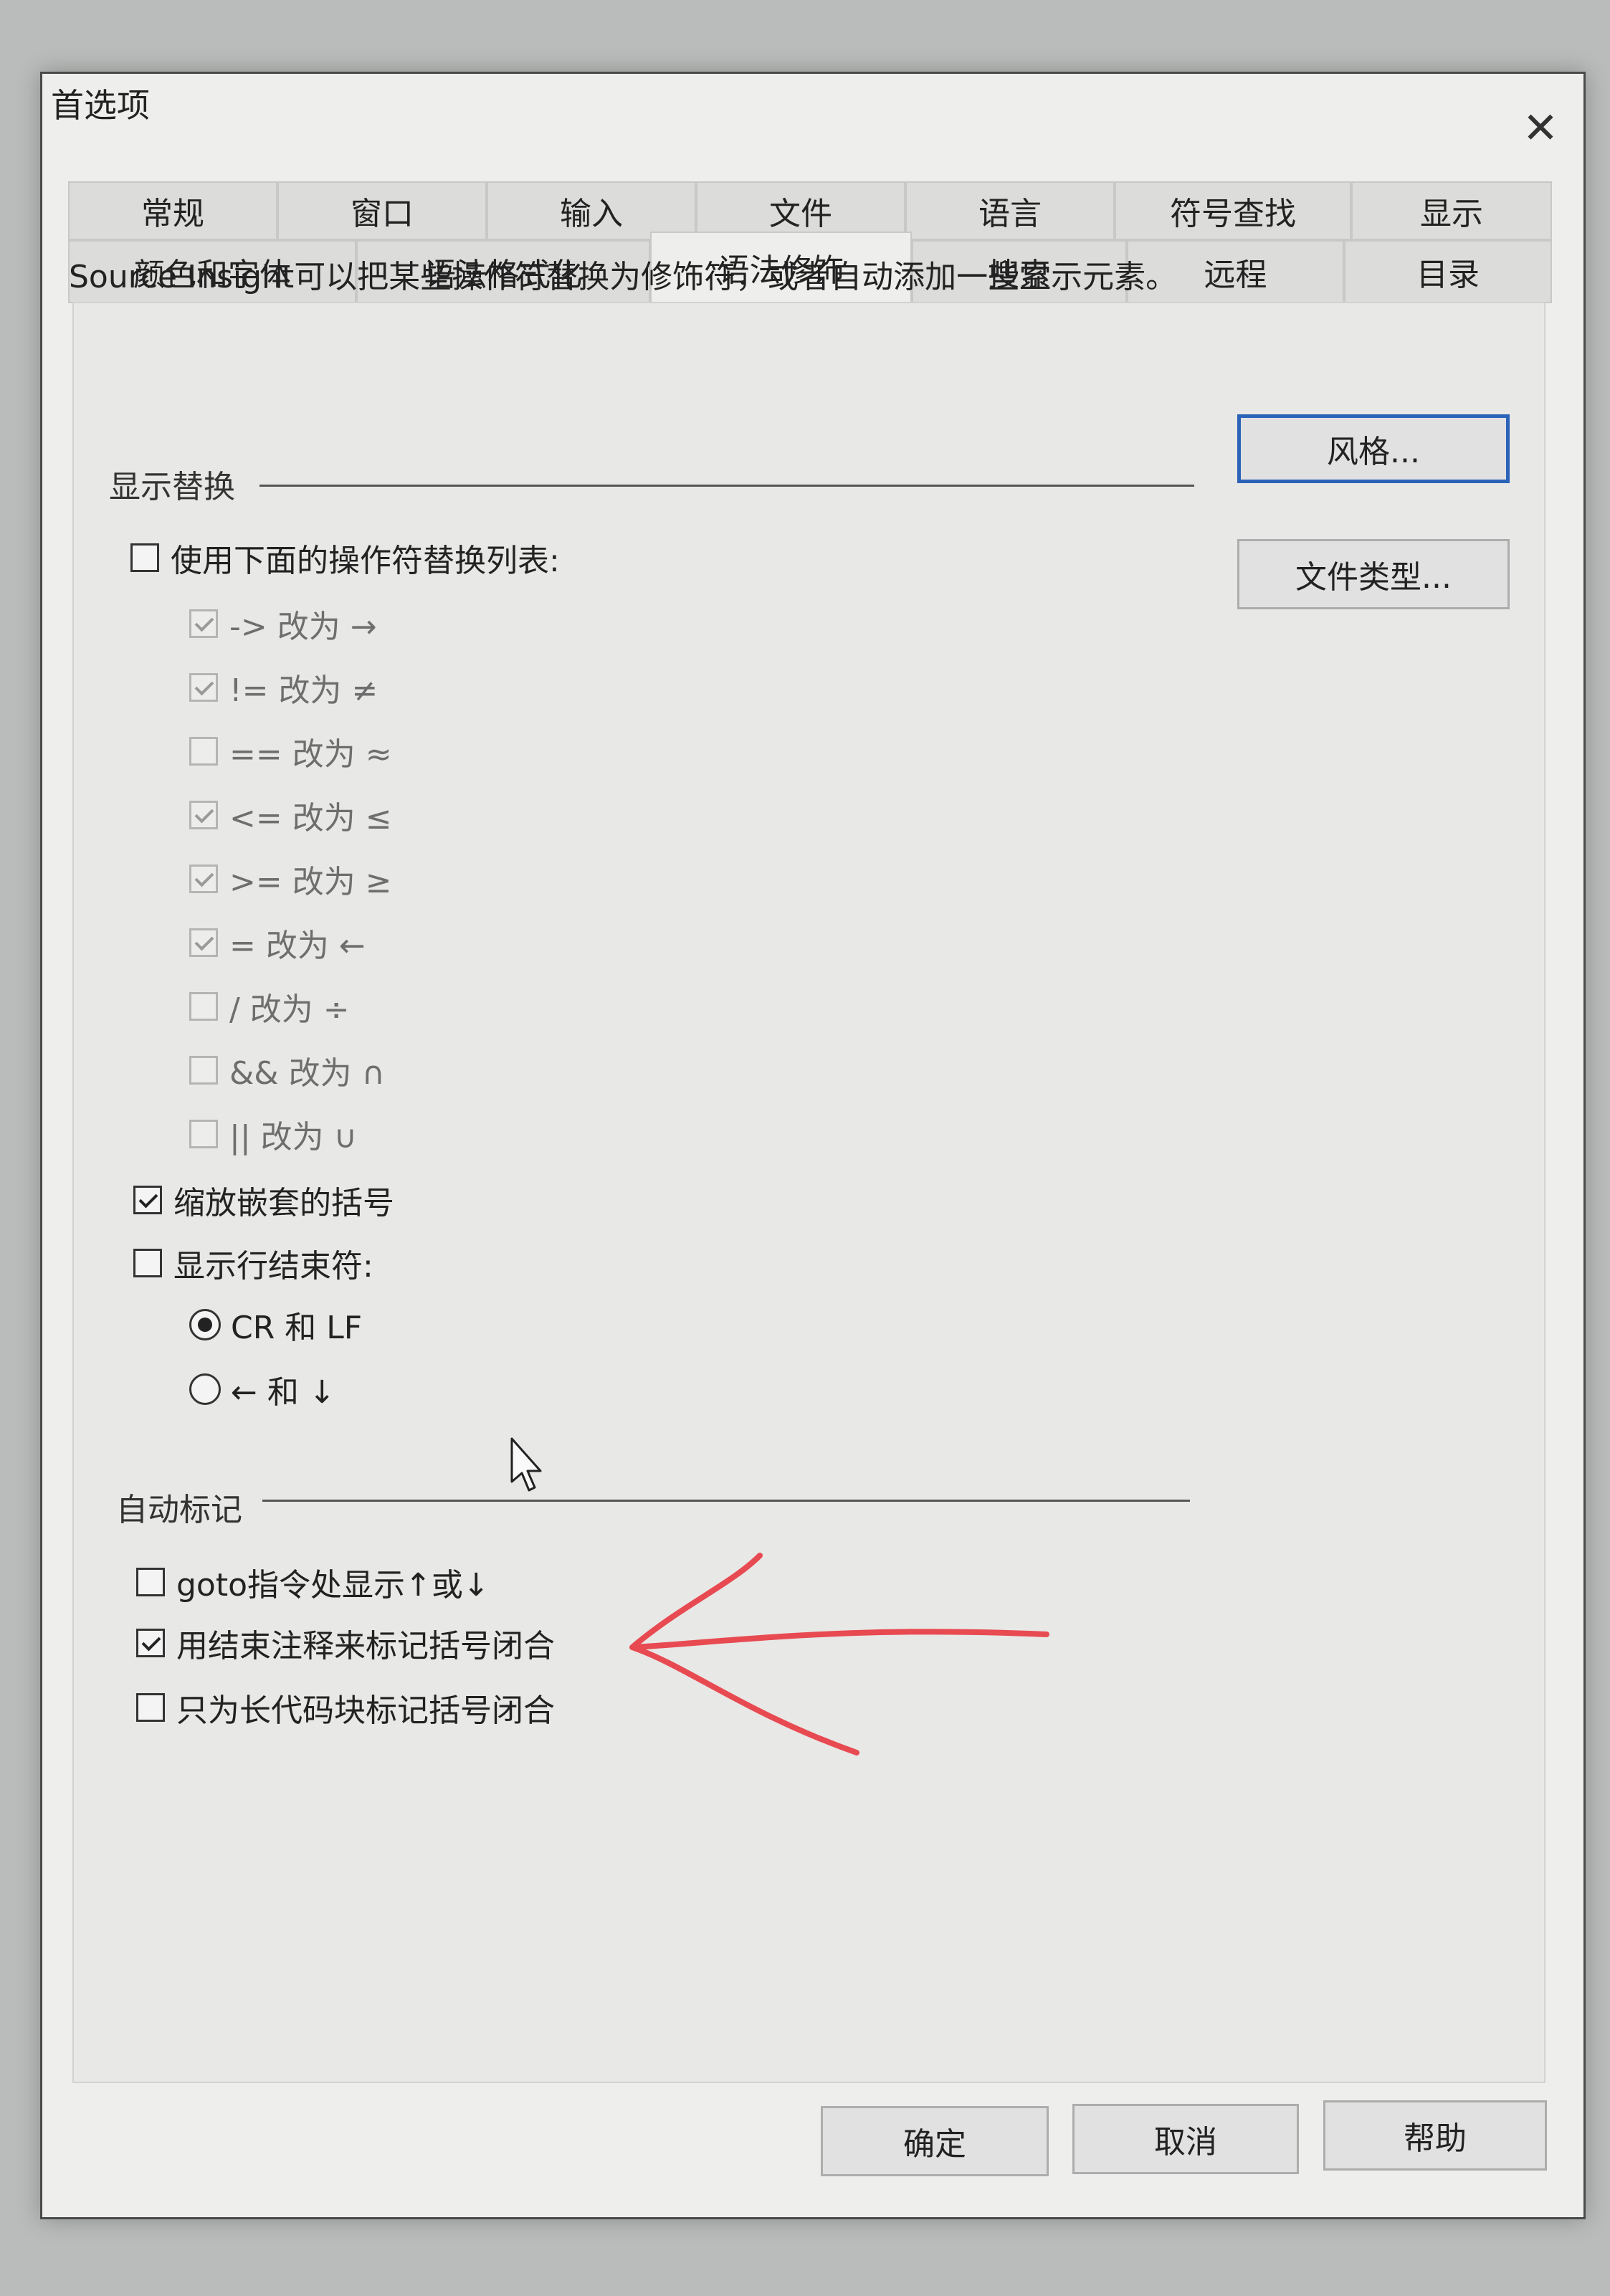  I want to click on replacement-item: >= 改为 ≥, so click(290, 879).